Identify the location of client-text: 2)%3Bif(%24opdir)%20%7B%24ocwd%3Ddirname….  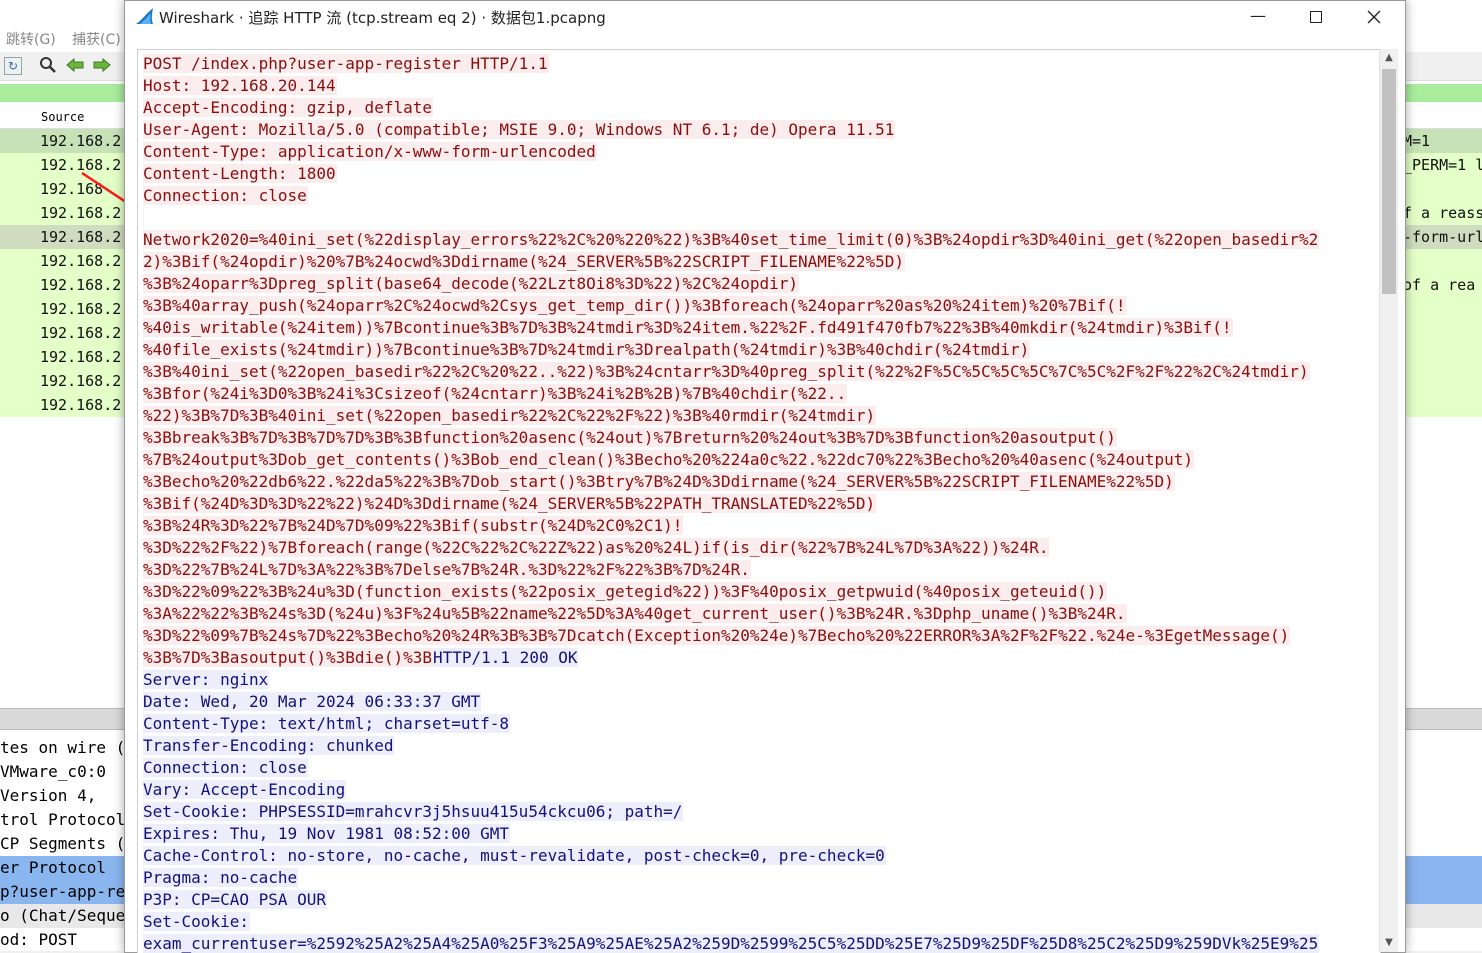
(524, 261).